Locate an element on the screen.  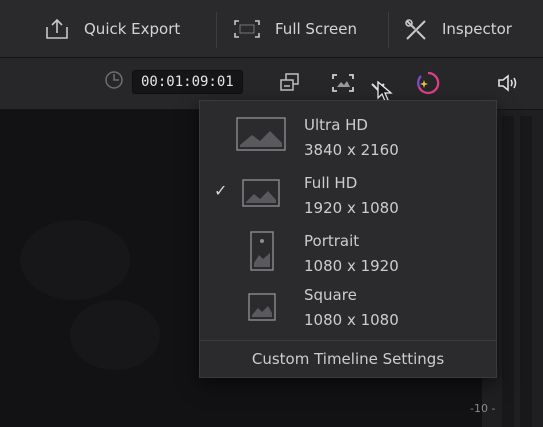
full-screen-icon is located at coordinates (247, 29).